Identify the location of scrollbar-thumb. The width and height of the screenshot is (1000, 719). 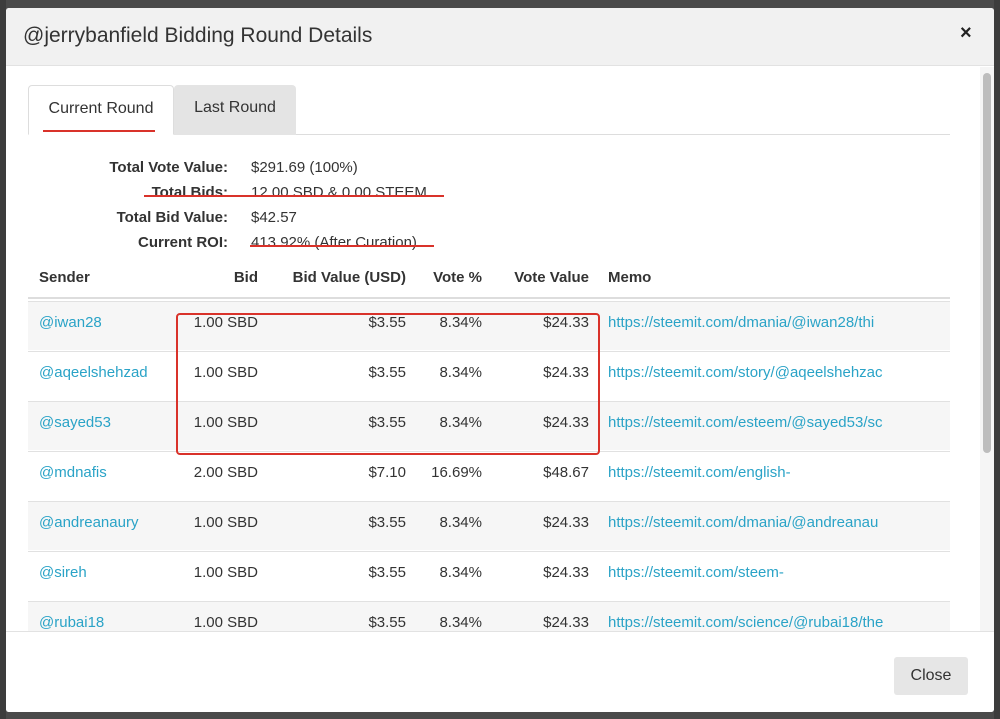
(987, 263).